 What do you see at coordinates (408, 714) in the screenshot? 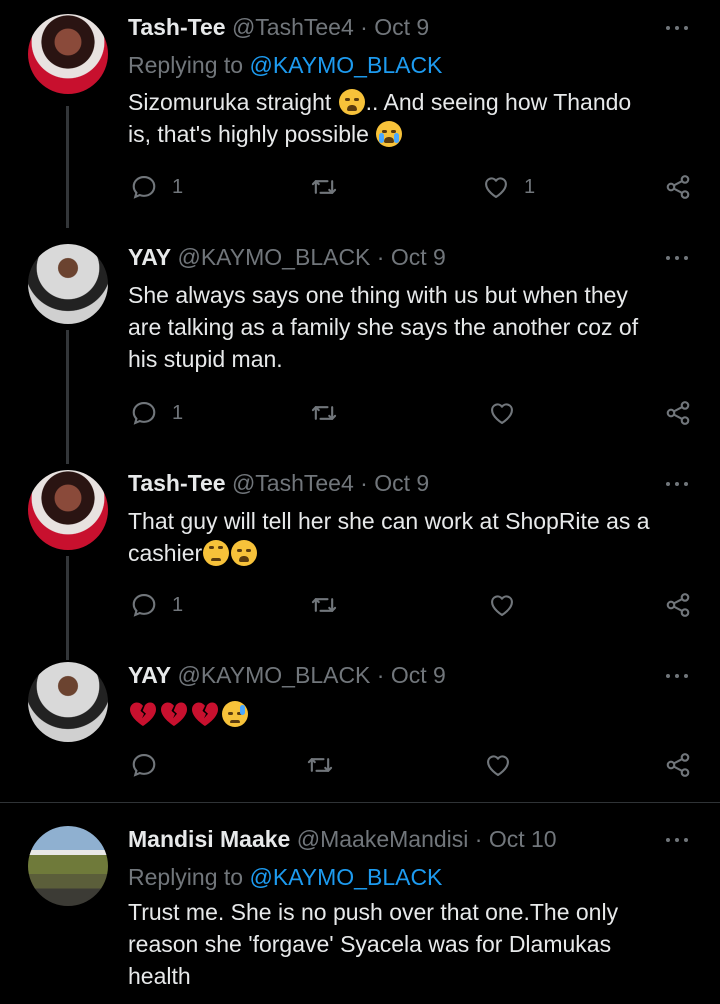
I see `tweet-text` at bounding box center [408, 714].